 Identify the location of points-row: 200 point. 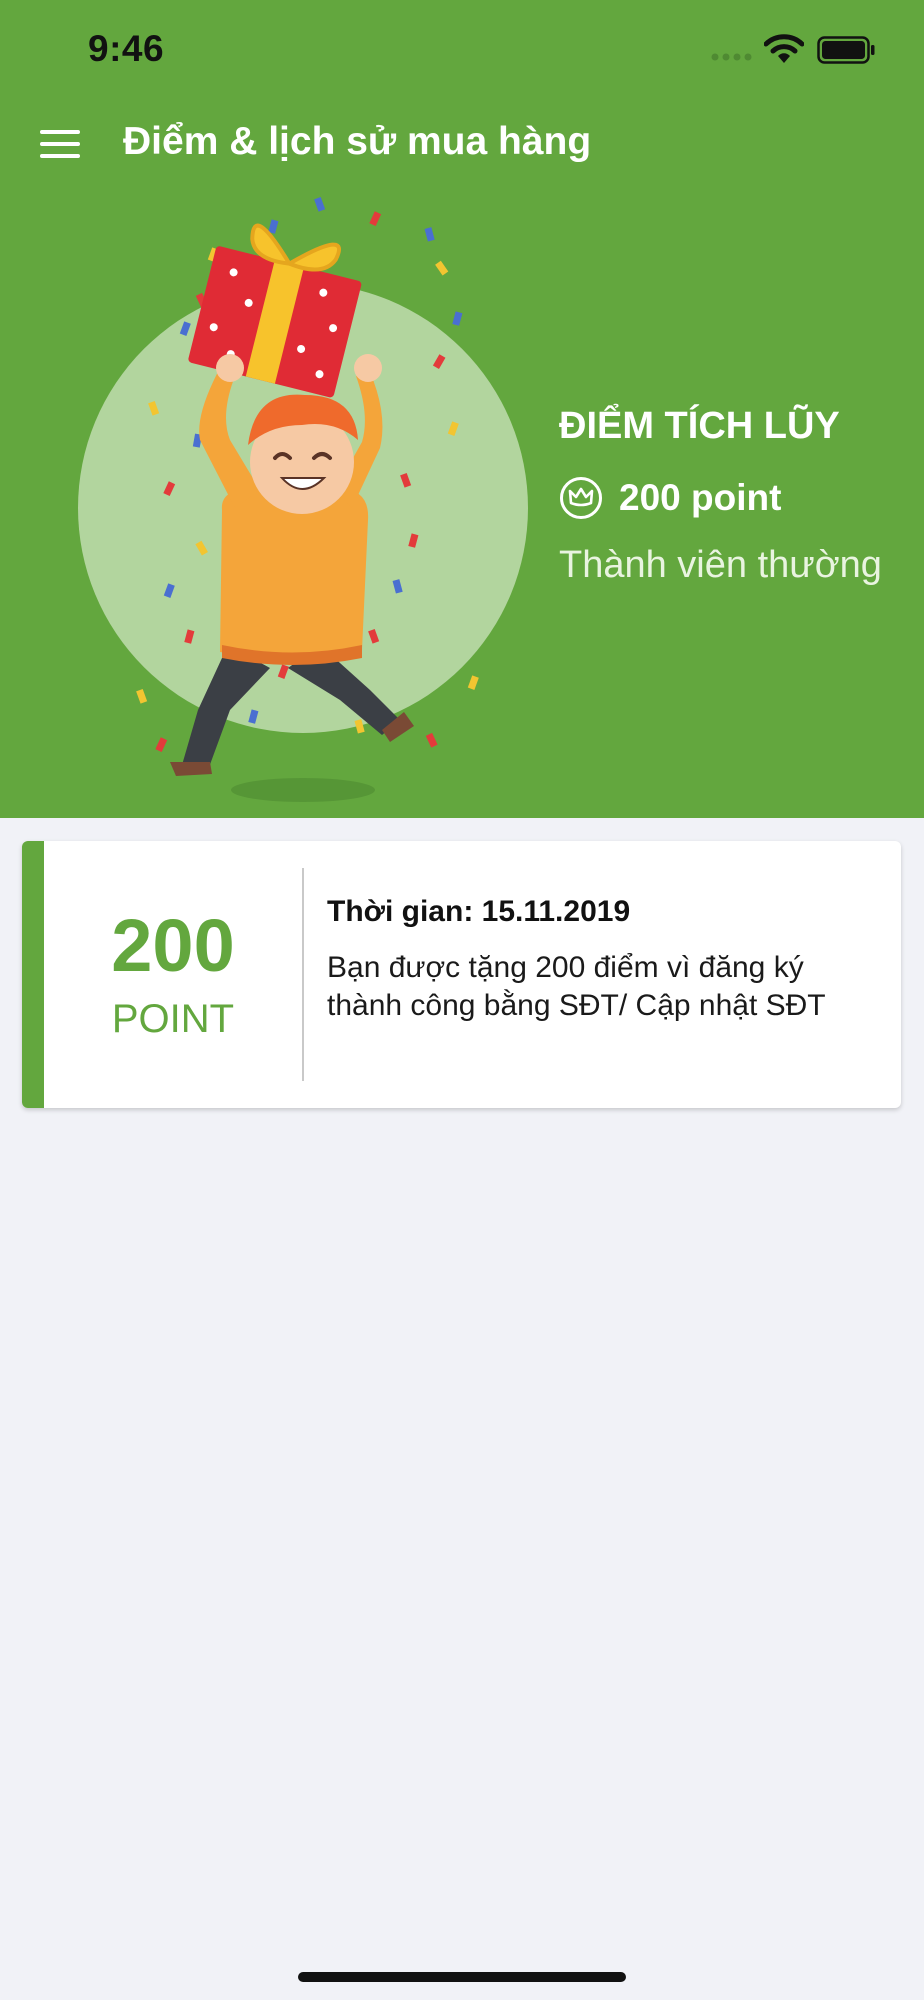
(734, 498).